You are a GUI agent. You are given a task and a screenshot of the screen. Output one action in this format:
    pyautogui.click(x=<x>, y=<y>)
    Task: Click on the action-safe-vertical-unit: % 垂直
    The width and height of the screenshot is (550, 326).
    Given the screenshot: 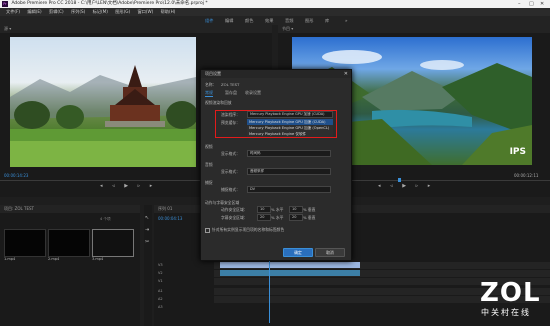 What is the action you would take?
    pyautogui.click(x=309, y=209)
    